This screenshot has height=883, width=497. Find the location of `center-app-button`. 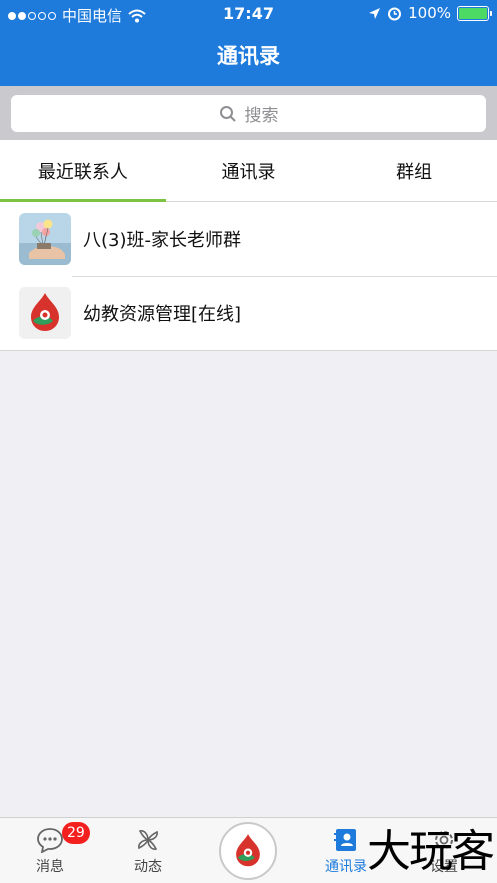

center-app-button is located at coordinates (248, 851).